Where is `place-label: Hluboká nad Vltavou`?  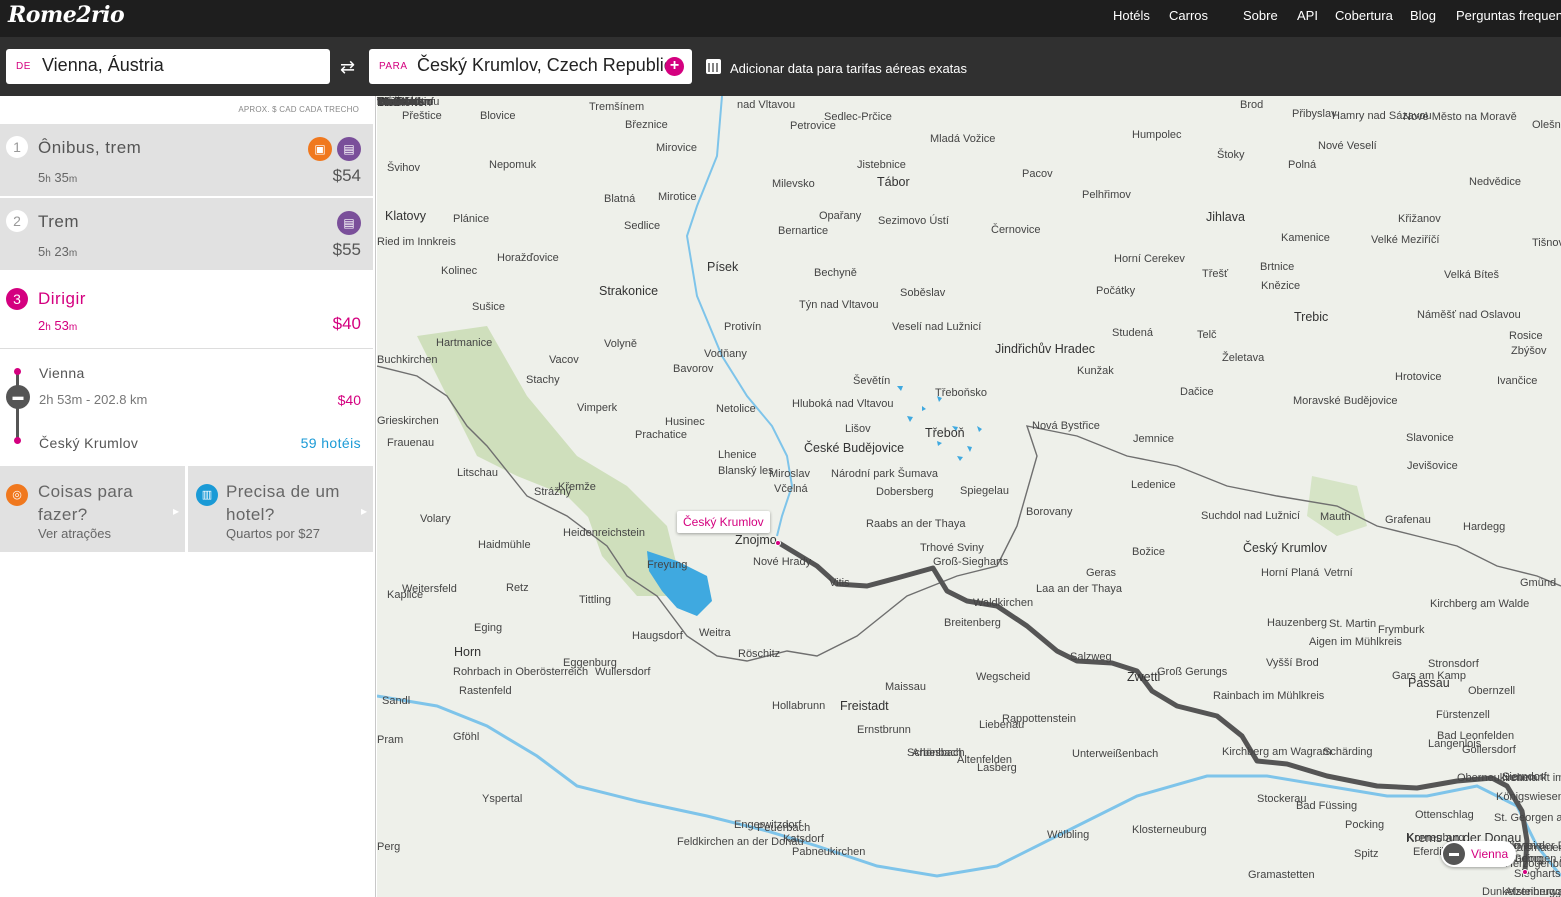
place-label: Hluboká nad Vltavou is located at coordinates (843, 404).